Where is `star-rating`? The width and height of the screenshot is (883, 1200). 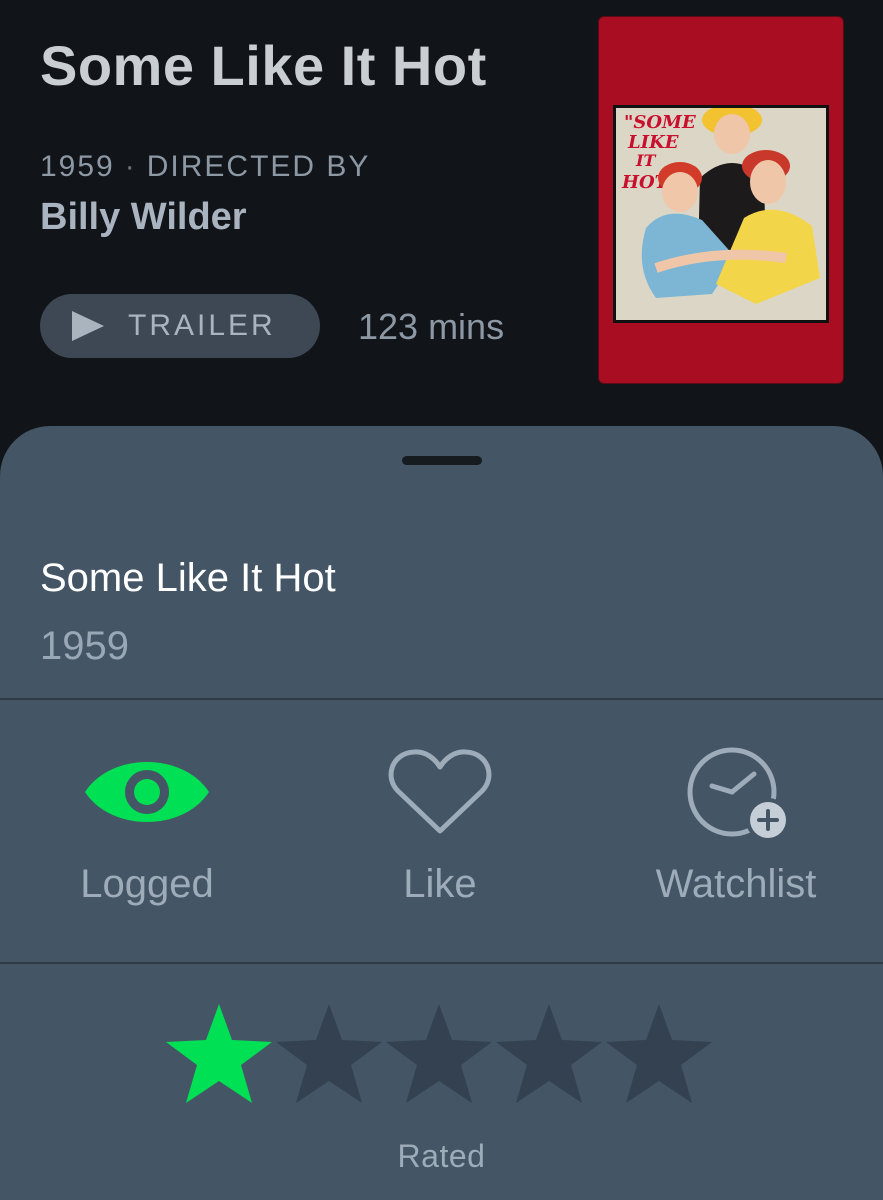
star-rating is located at coordinates (444, 1054).